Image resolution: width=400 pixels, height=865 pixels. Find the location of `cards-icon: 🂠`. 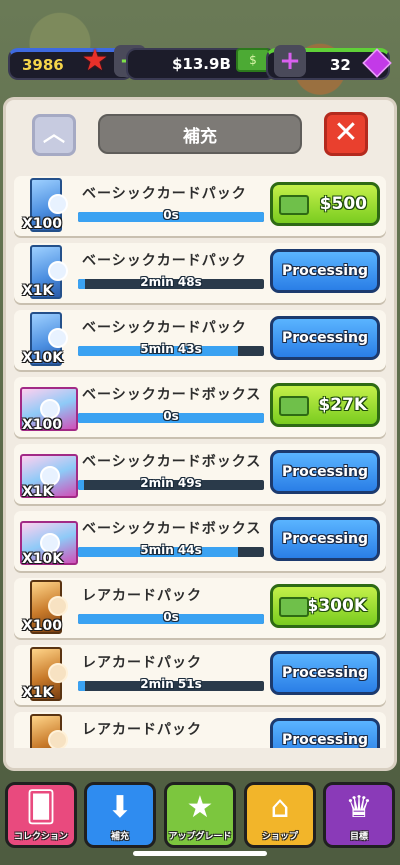

cards-icon: 🂠 is located at coordinates (41, 807).